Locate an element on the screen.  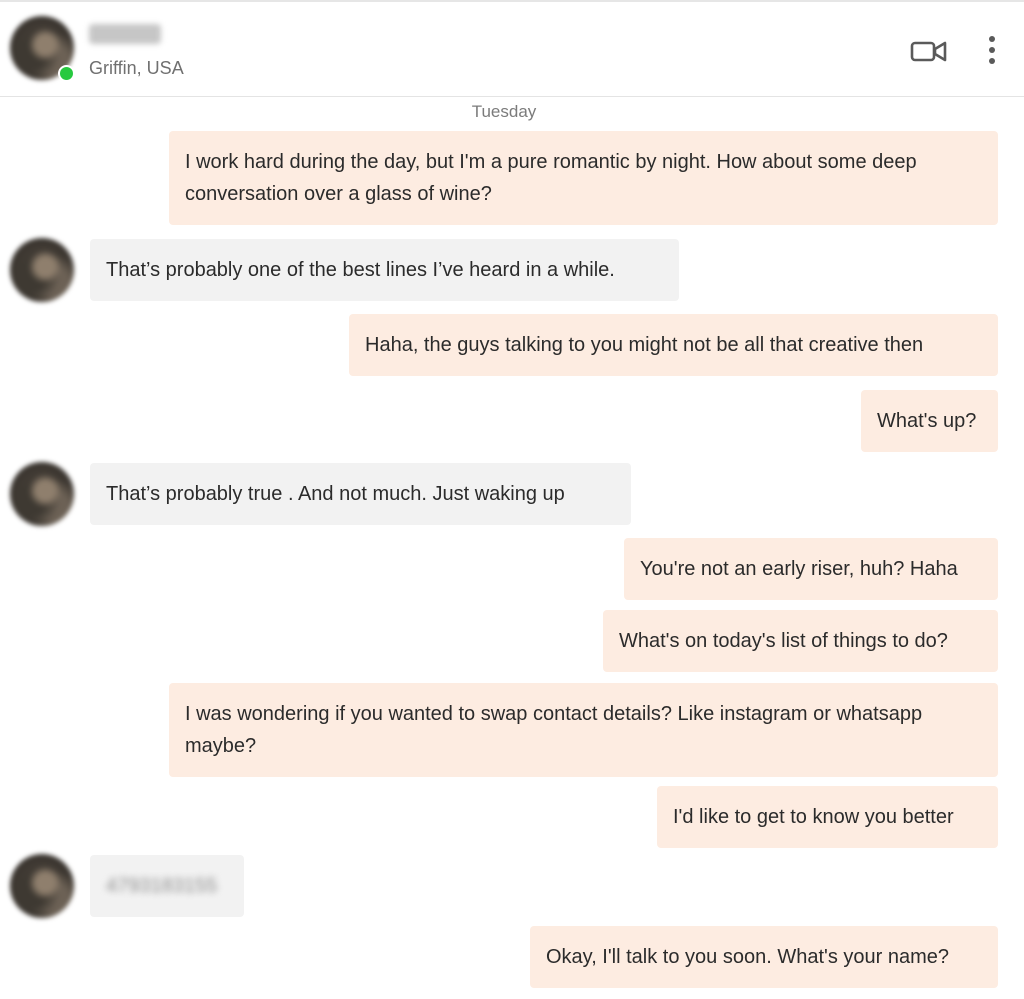
chat-header: sayeda Griffin, USA is located at coordinates (512, 49).